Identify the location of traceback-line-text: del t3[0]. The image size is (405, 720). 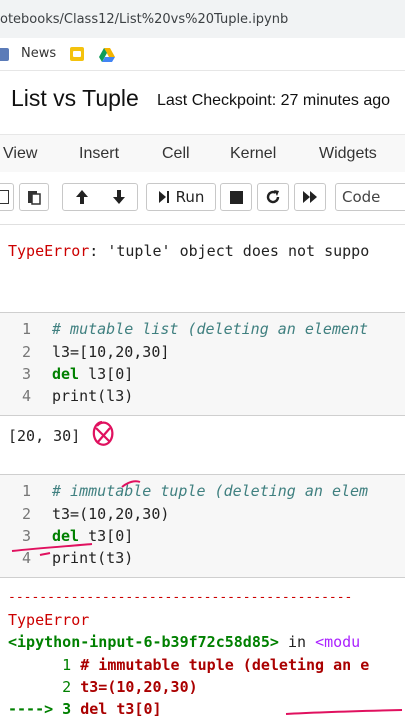
(121, 709).